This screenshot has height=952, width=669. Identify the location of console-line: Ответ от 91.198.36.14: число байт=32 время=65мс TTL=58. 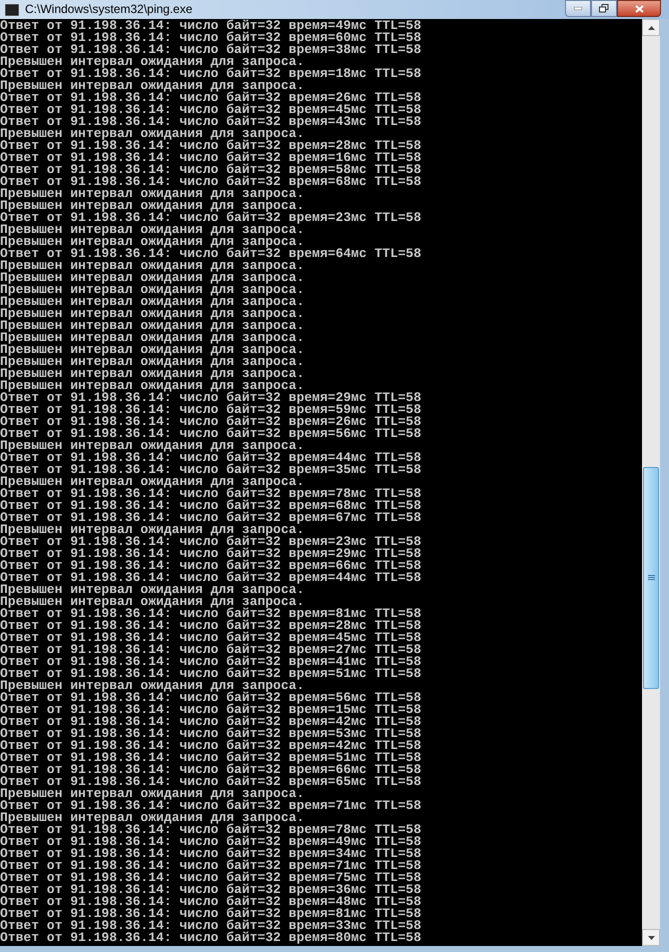
(211, 782).